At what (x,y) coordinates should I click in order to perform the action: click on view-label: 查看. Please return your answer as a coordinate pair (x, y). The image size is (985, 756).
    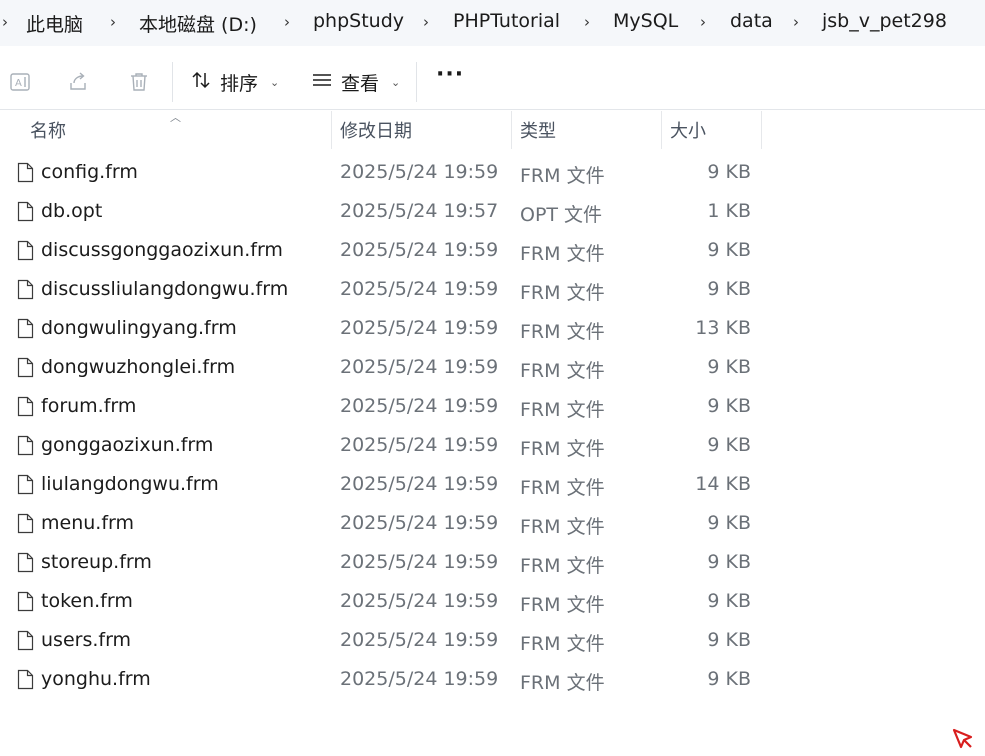
    Looking at the image, I should click on (360, 83).